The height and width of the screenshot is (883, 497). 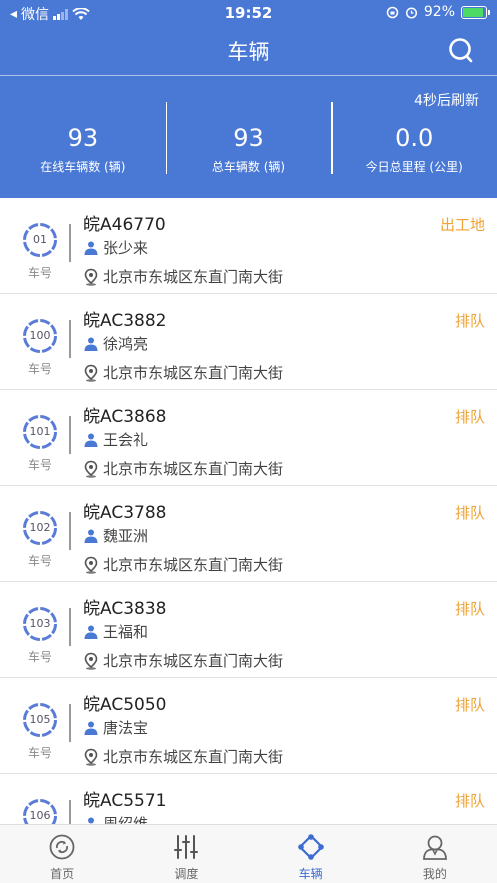 I want to click on driver-info: 王会礼, so click(x=115, y=439).